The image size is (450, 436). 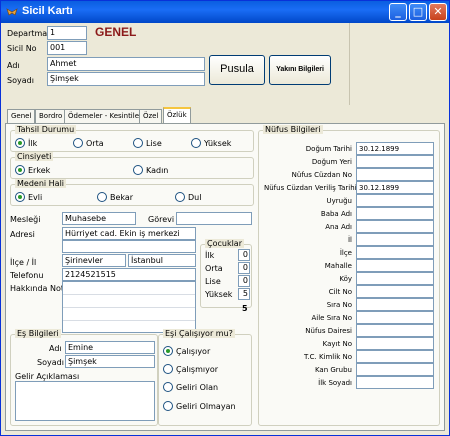 I want to click on pusula-button: Pusula, so click(x=237, y=70).